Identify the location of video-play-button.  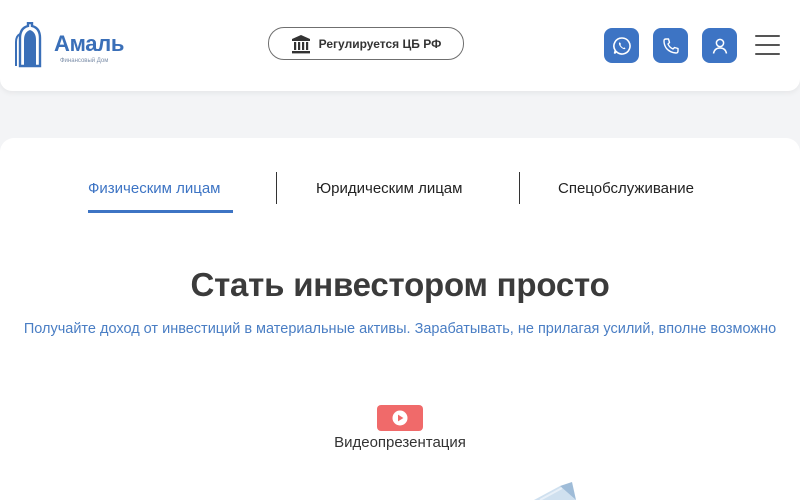
(400, 418).